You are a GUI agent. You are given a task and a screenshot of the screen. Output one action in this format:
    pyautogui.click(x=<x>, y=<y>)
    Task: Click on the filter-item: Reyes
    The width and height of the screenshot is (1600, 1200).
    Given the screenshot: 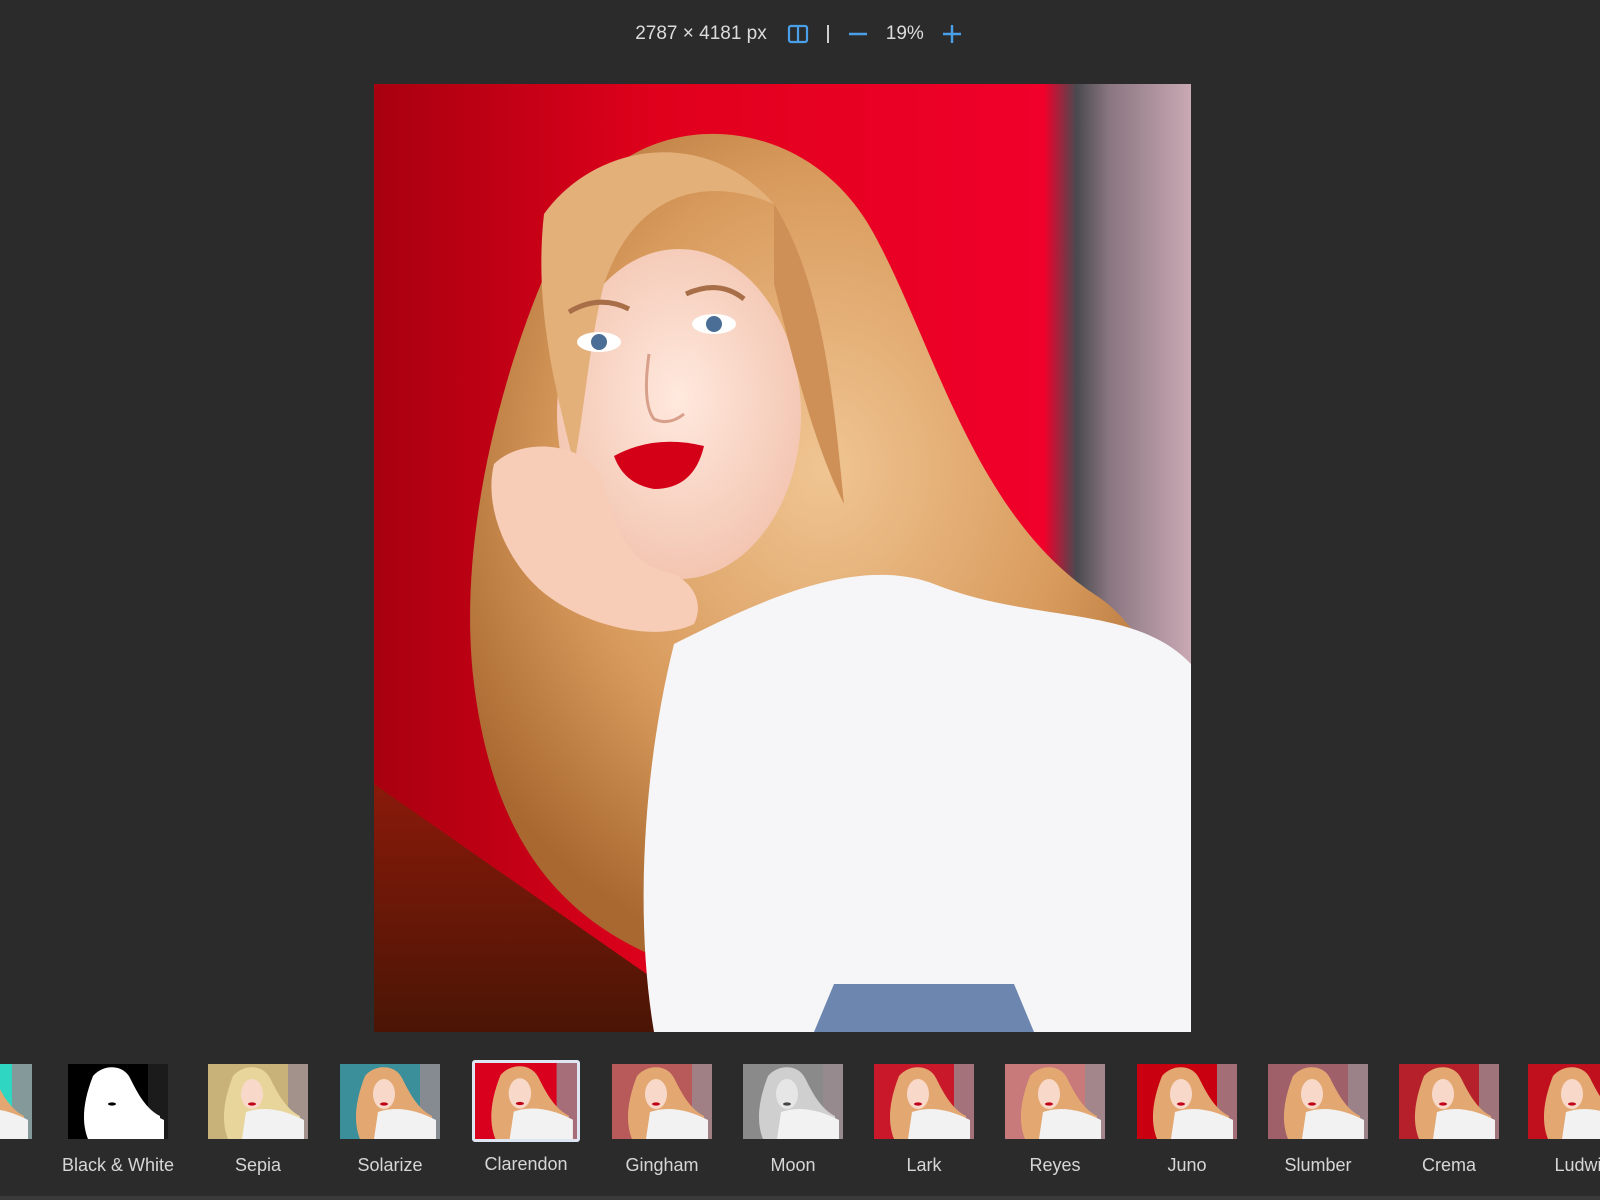 What is the action you would take?
    pyautogui.click(x=1055, y=1117)
    